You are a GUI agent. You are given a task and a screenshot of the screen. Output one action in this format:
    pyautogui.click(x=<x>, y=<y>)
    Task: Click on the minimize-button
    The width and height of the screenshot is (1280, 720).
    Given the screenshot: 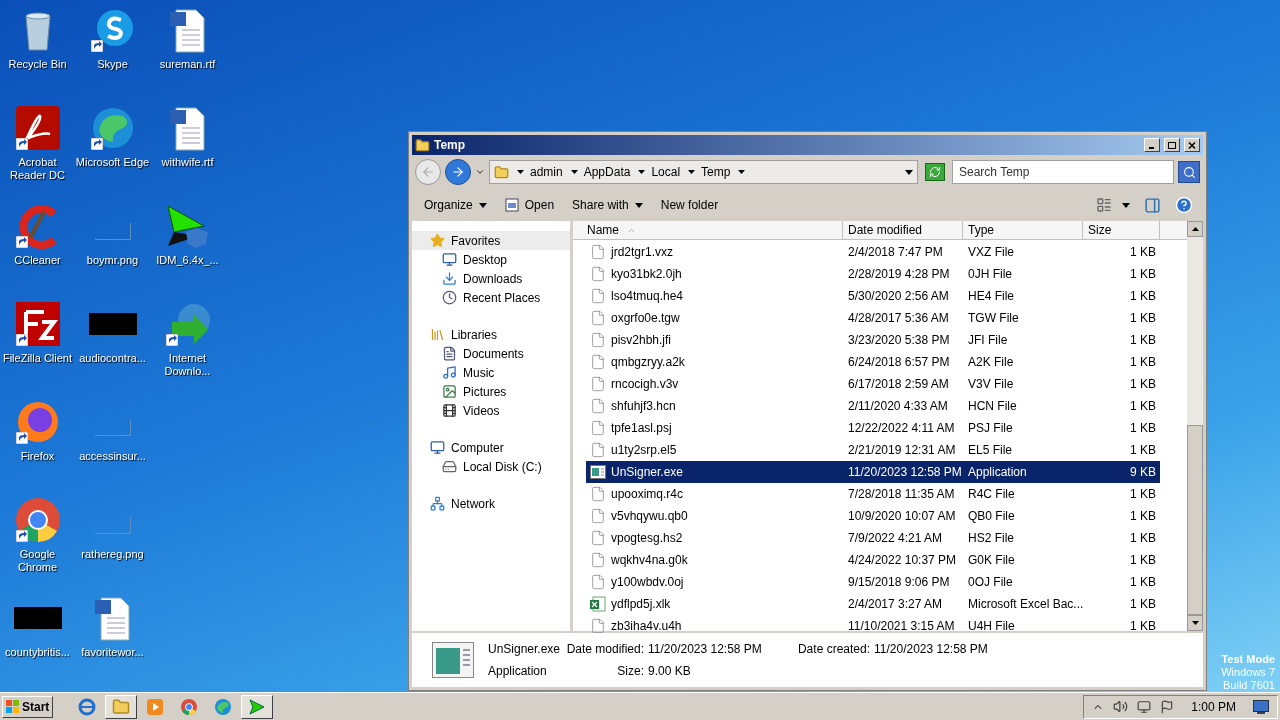 What is the action you would take?
    pyautogui.click(x=1152, y=145)
    